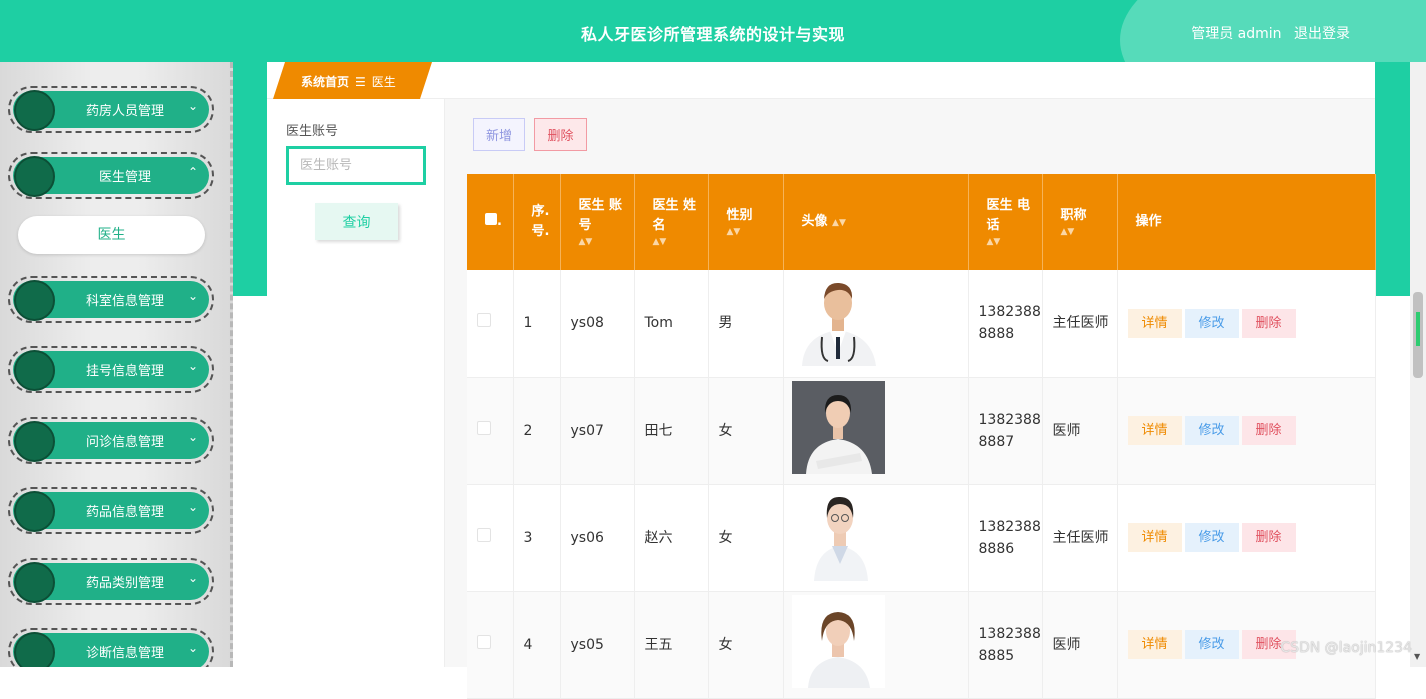  I want to click on page-scrollbar: ▼, so click(1418, 364).